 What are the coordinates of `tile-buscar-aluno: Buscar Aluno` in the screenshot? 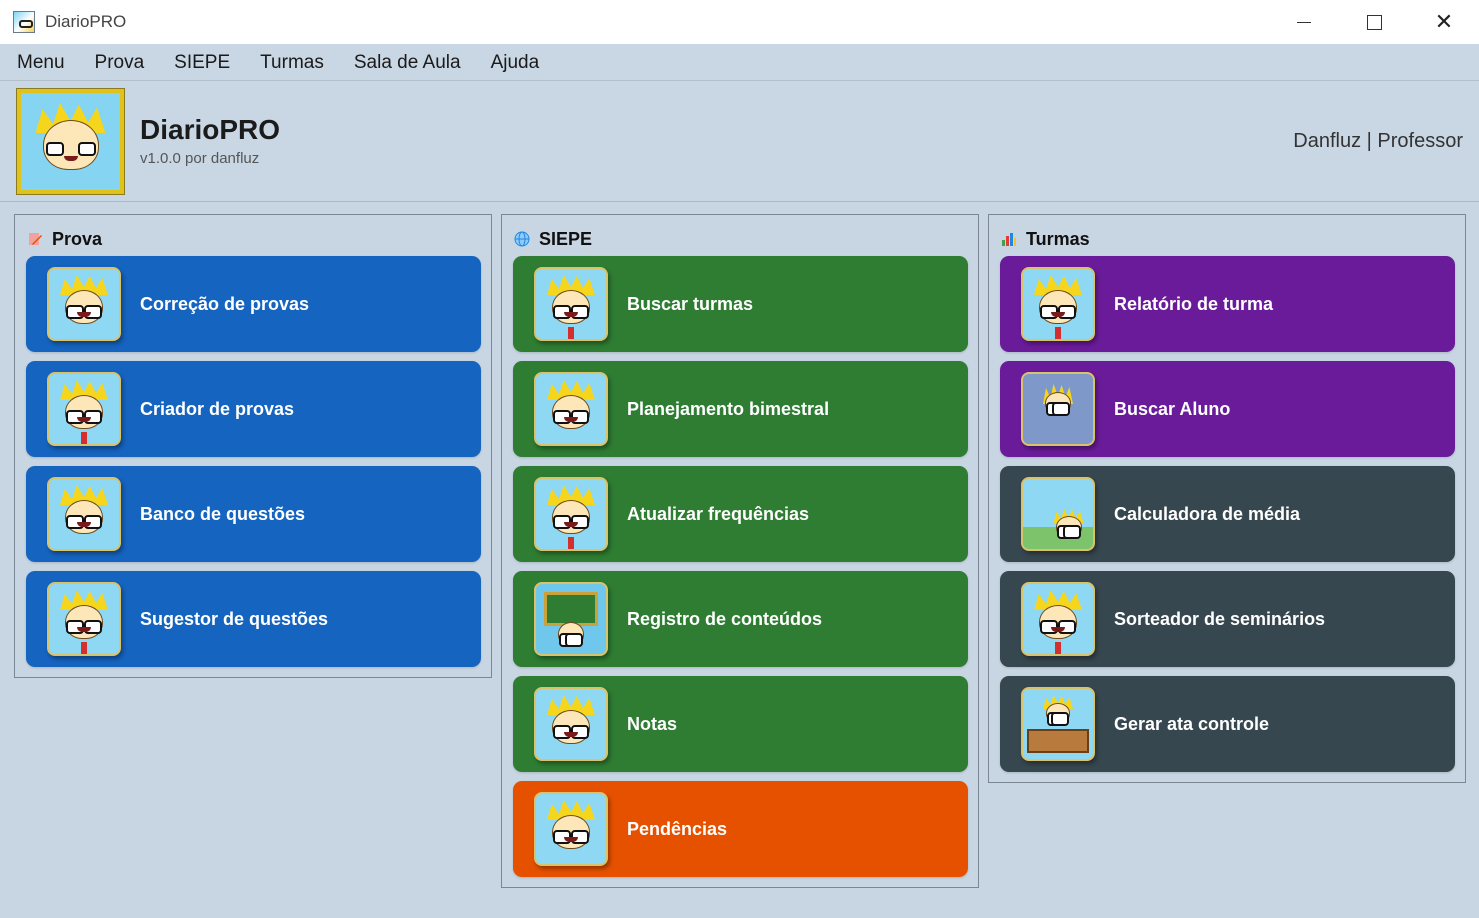 It's located at (1227, 409).